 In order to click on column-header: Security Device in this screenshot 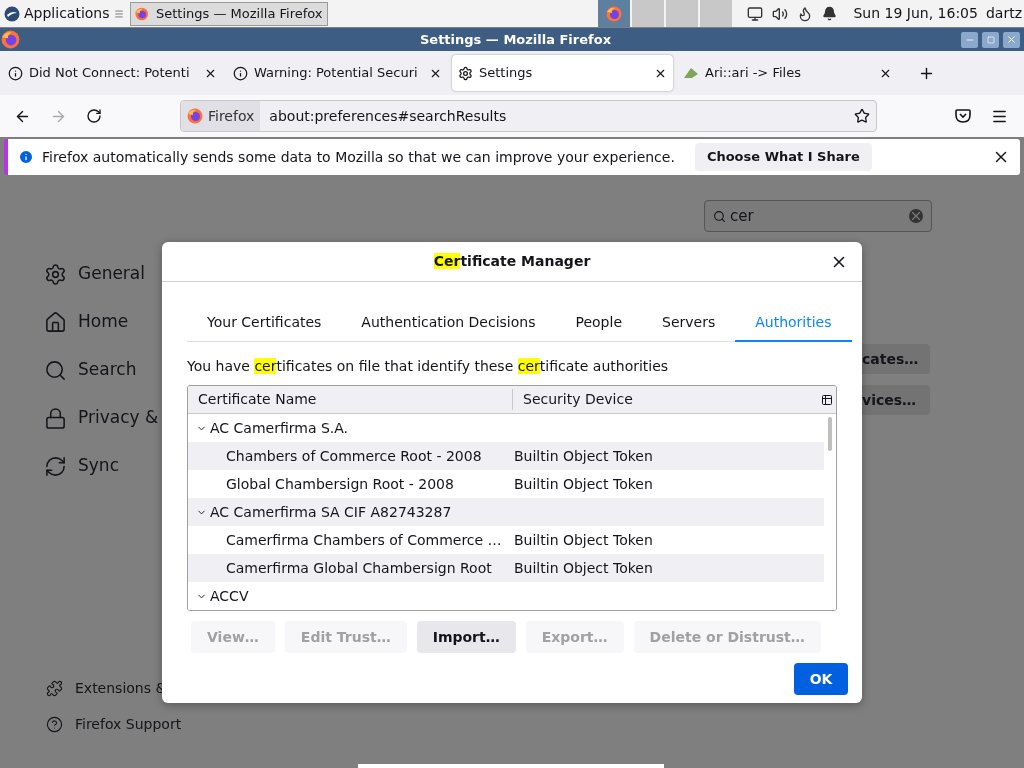, I will do `click(667, 399)`.